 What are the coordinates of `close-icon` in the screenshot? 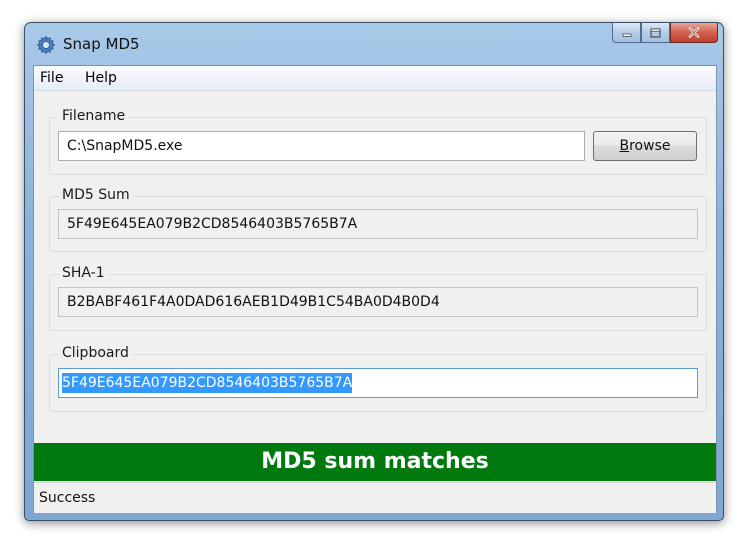 It's located at (694, 32).